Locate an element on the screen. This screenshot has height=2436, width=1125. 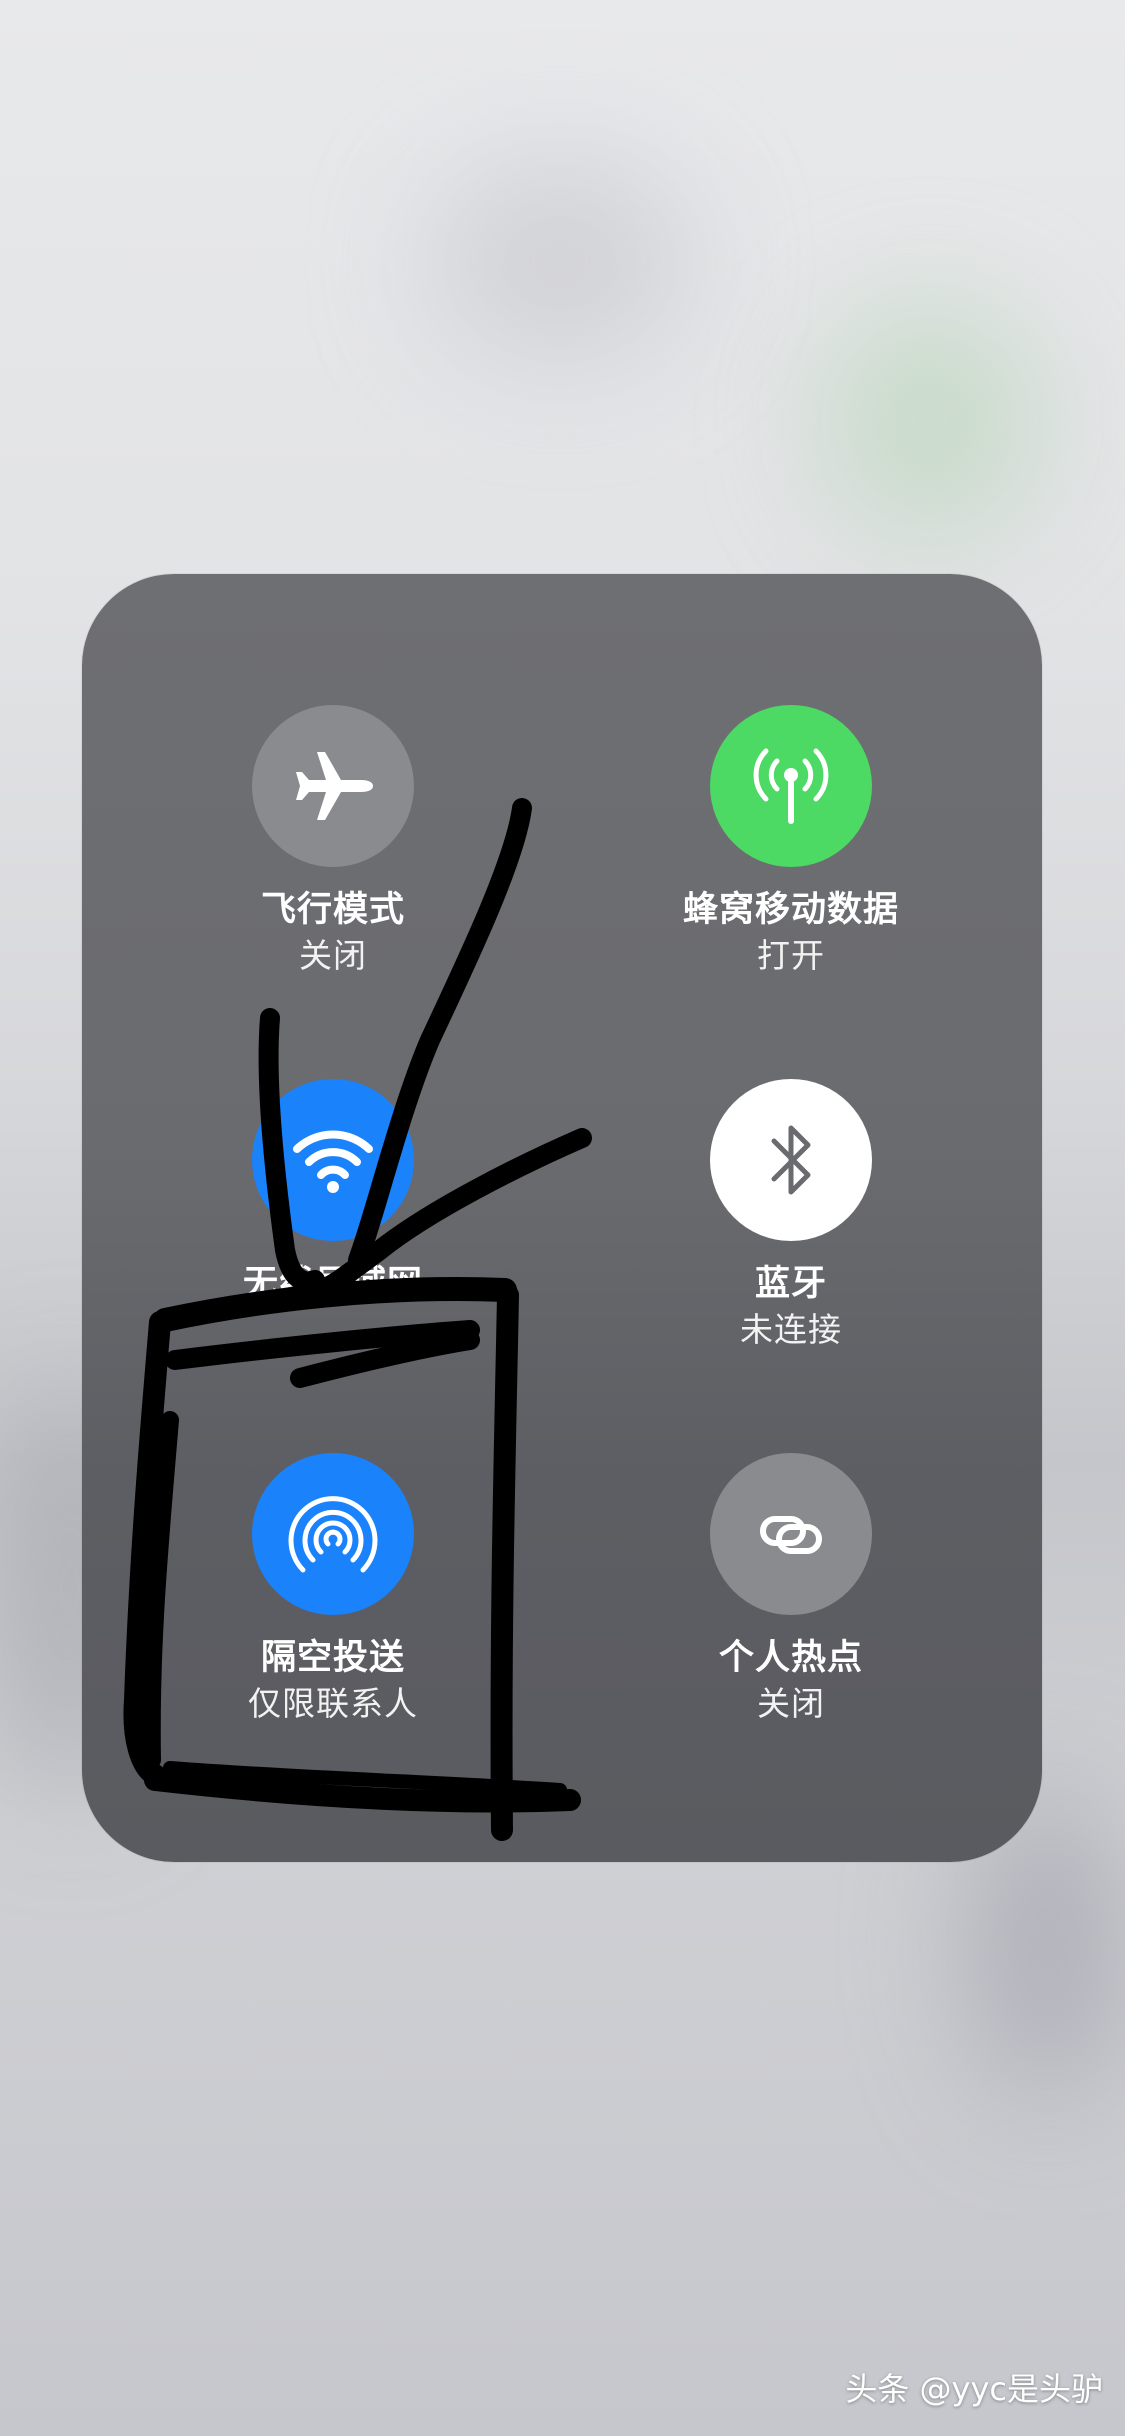
airplane-mode-status: 关闭 is located at coordinates (333, 955).